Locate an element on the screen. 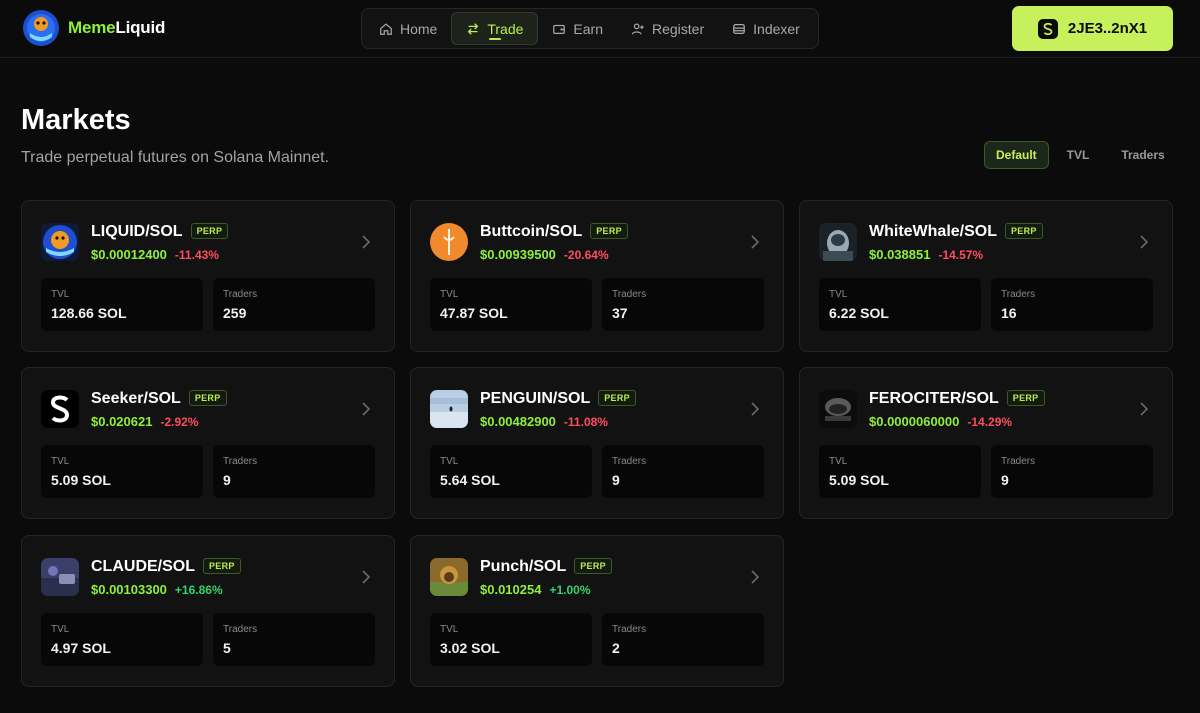 The width and height of the screenshot is (1200, 713). penguin-logo-icon is located at coordinates (449, 409).